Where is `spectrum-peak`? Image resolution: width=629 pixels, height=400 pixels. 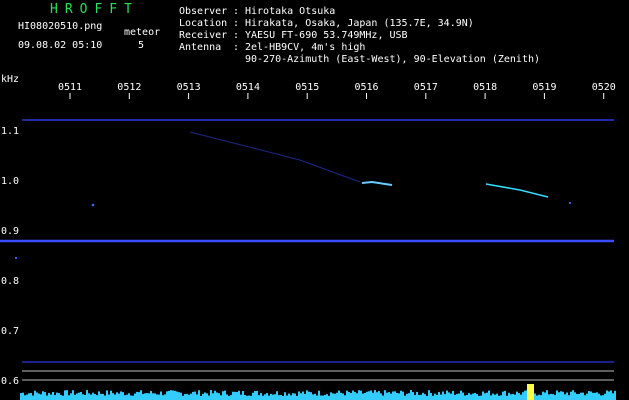 spectrum-peak is located at coordinates (530, 392).